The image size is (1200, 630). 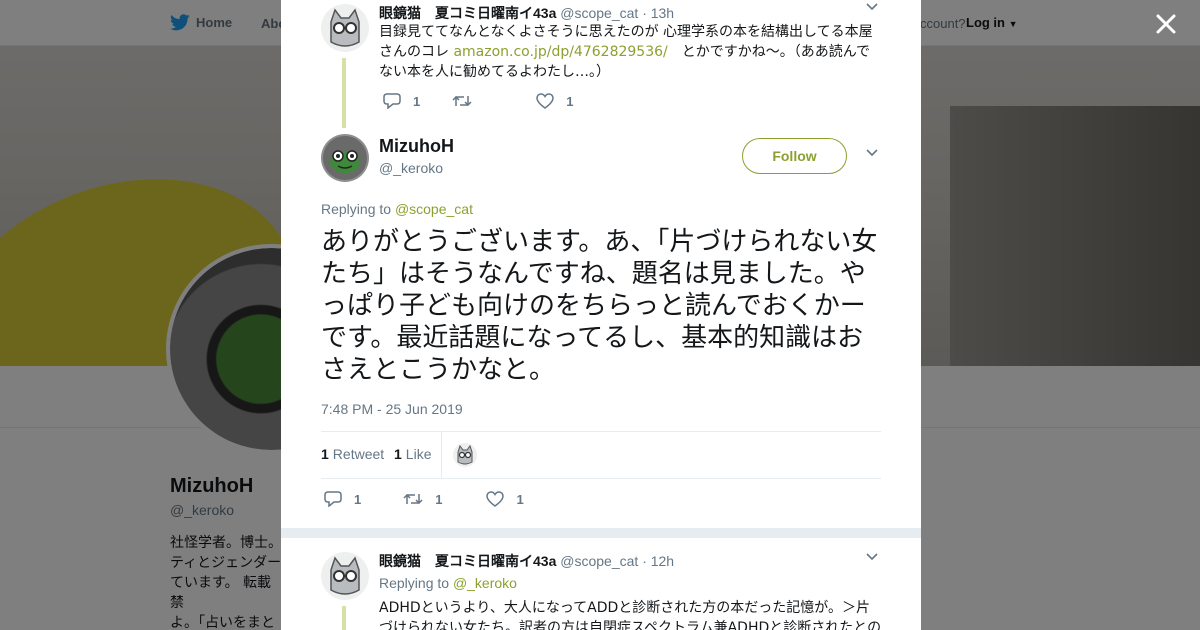 I want to click on replying-to: Replying to @_keroko, so click(x=448, y=583).